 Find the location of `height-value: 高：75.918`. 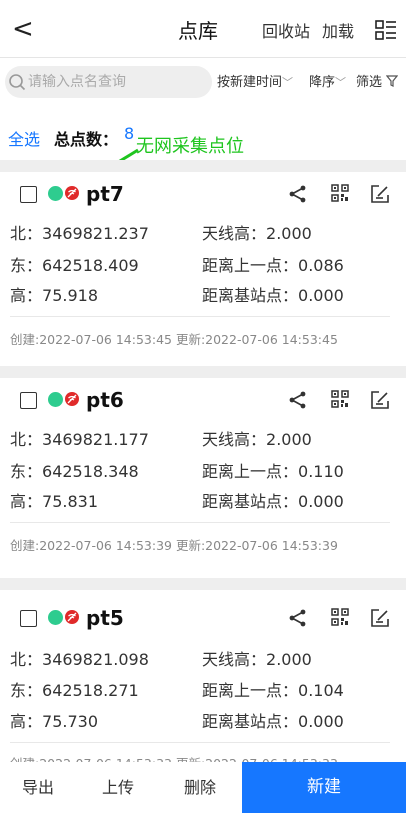

height-value: 高：75.918 is located at coordinates (54, 295).